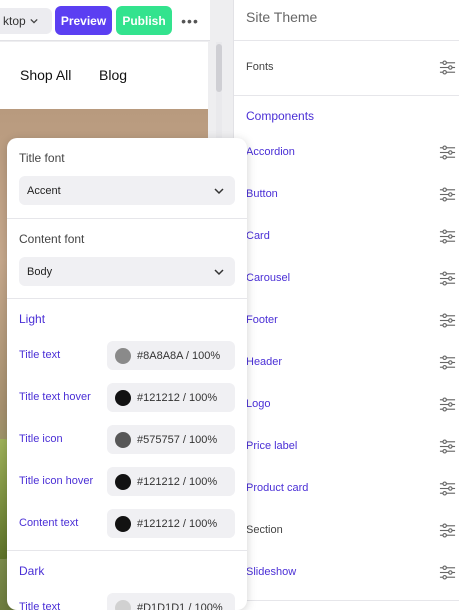  I want to click on publish-button: Publish, so click(144, 20).